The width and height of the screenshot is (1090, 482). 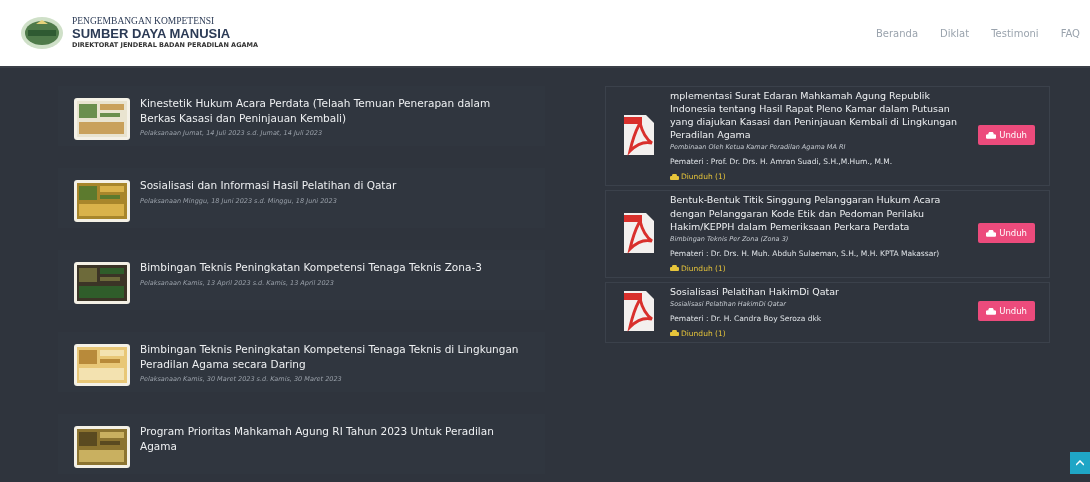 I want to click on training-title: Kinestetik Hukum Acara Perdata (Telaah Temuan Penerapan dalam Berkas Kasasi dan Peninjauan Kembali), so click(x=334, y=111).